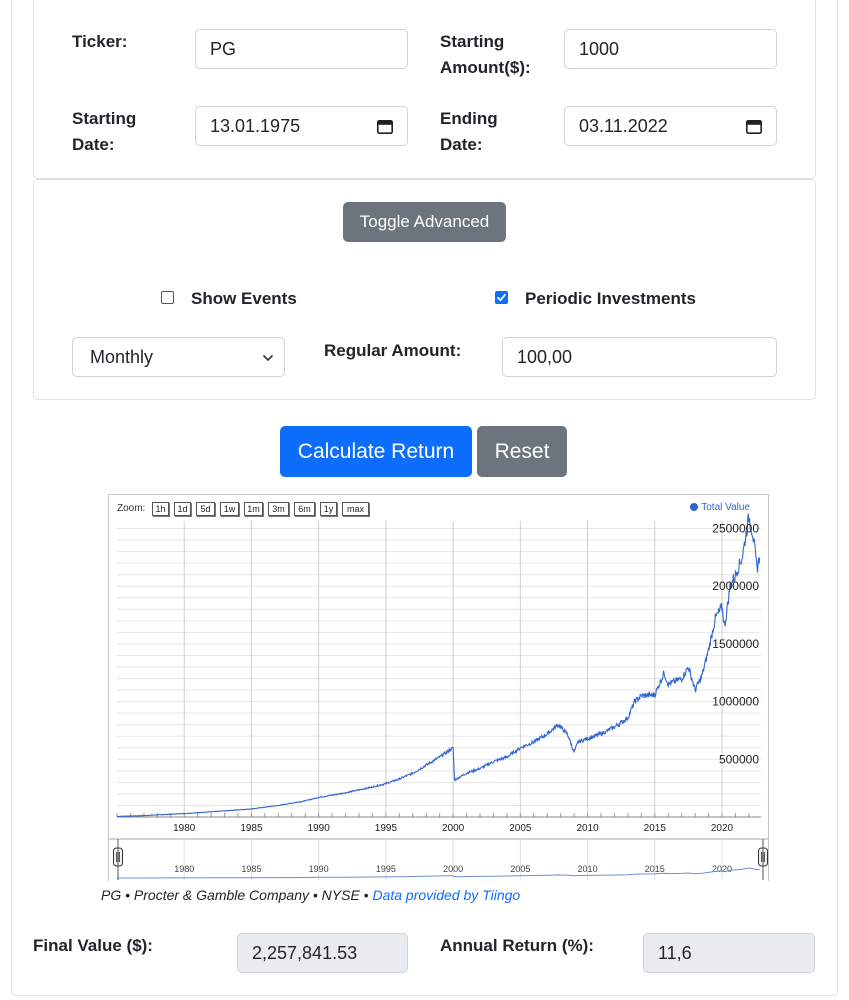 This screenshot has height=1000, width=849. I want to click on x-tick-label: 2005, so click(520, 828).